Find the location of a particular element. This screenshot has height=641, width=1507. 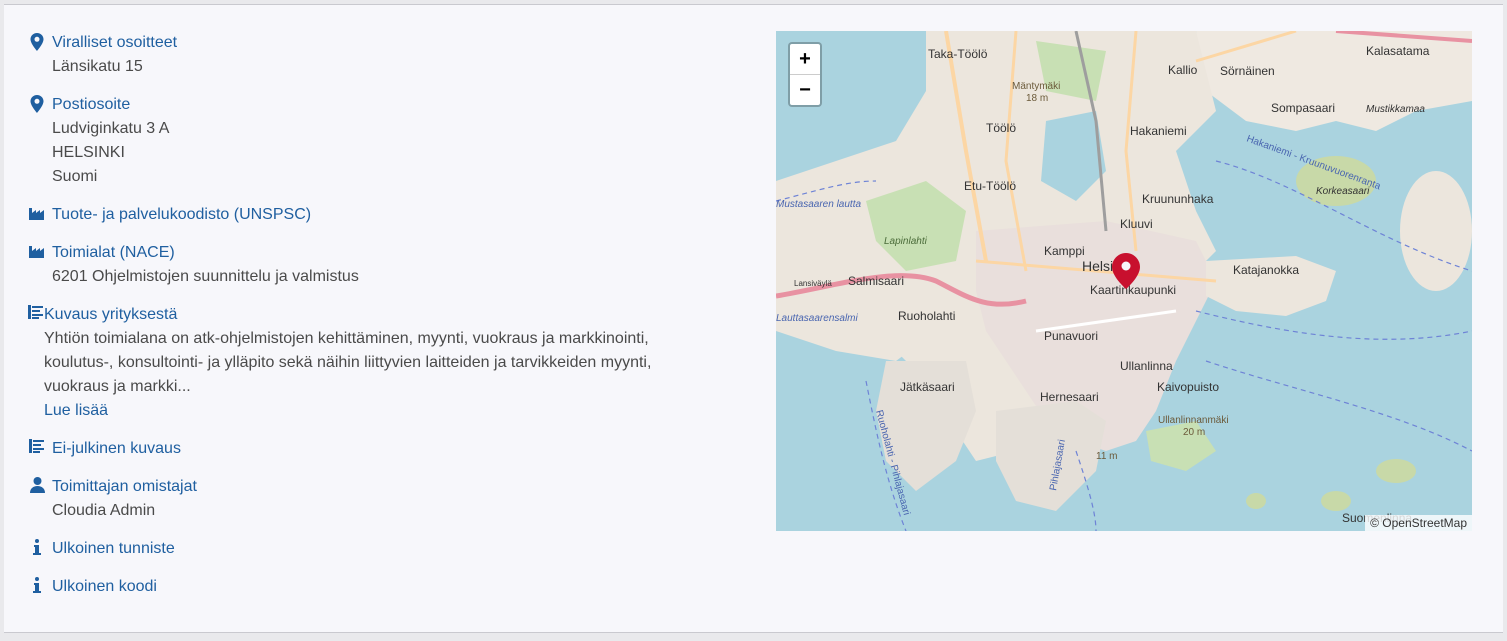

private-description-label: Ei-julkinen kuvaus is located at coordinates (385, 449).